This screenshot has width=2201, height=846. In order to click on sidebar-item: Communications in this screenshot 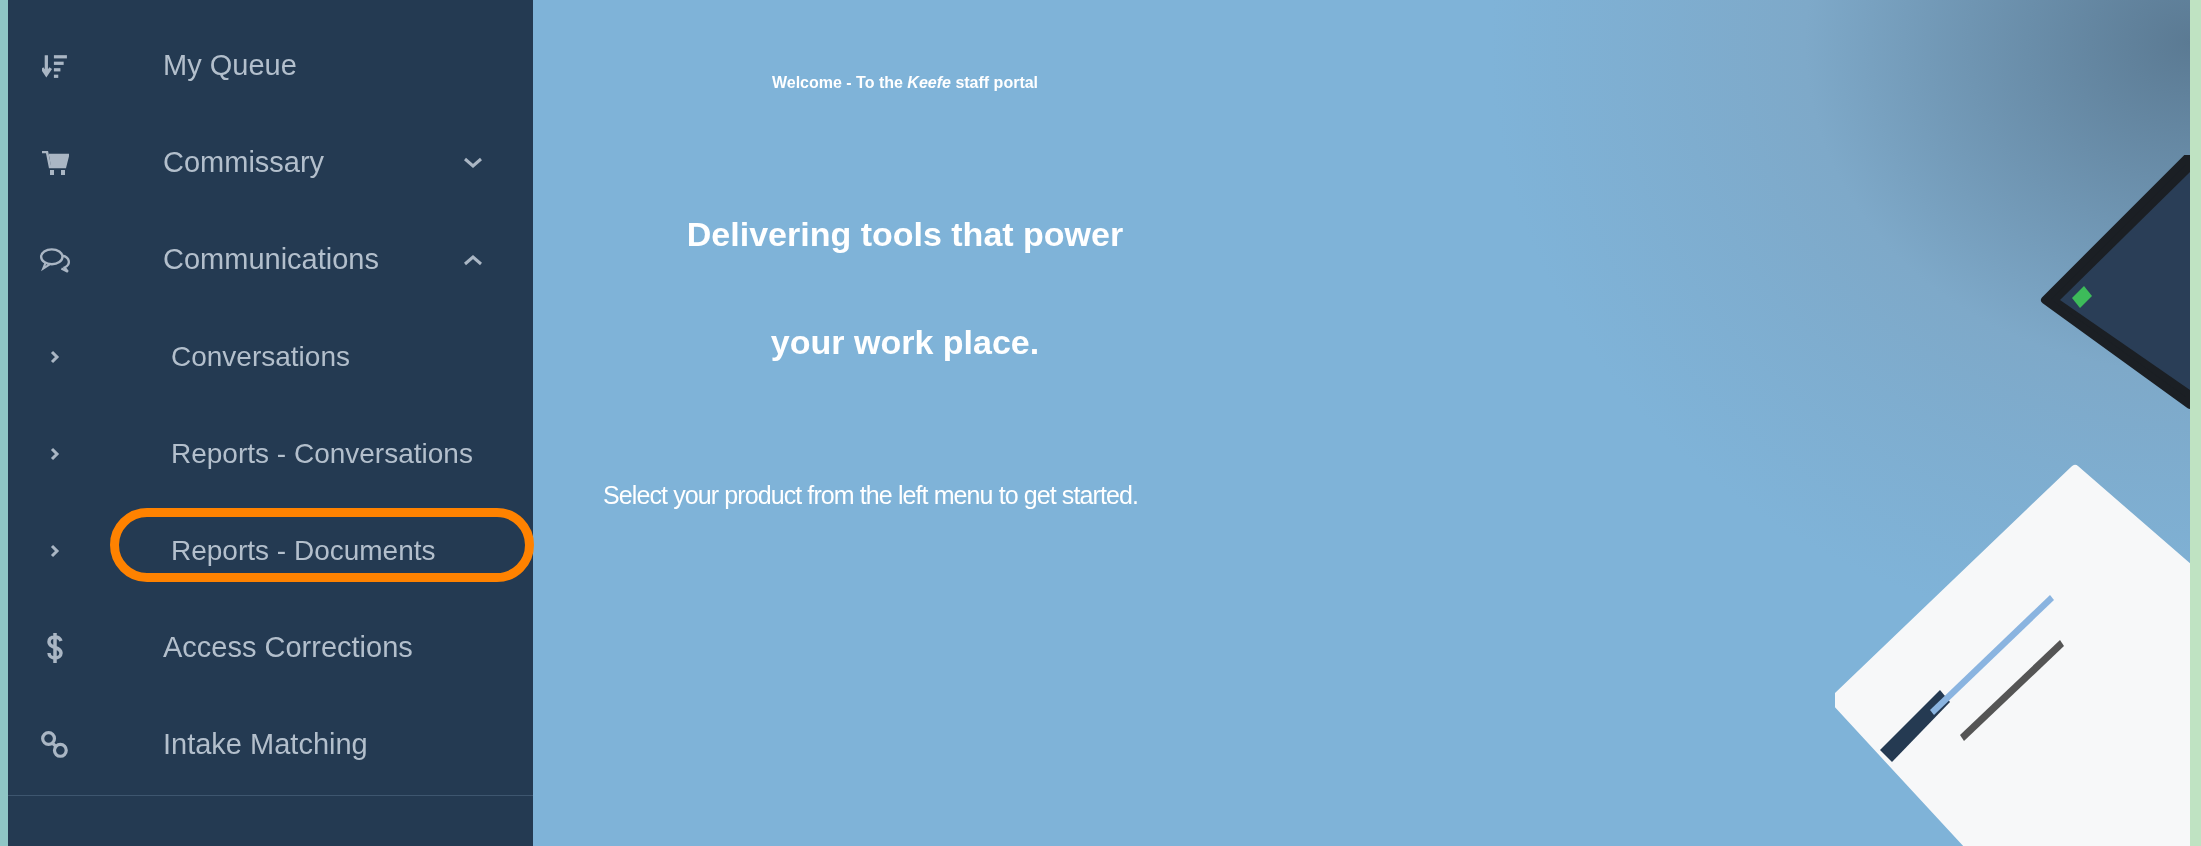, I will do `click(240, 259)`.